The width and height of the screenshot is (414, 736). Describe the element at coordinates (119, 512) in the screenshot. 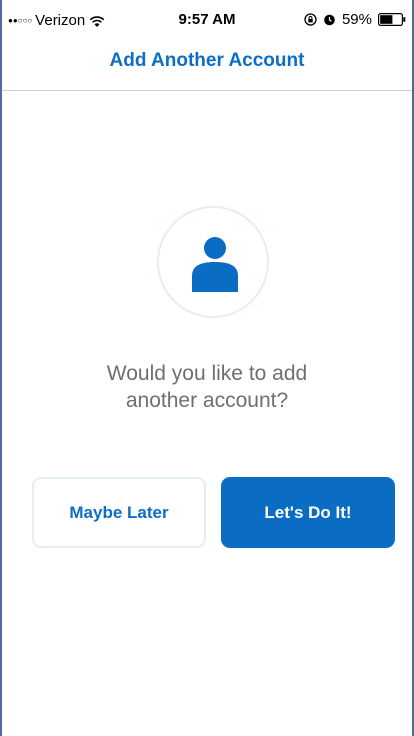

I see `maybe-later-button: Maybe Later` at that location.